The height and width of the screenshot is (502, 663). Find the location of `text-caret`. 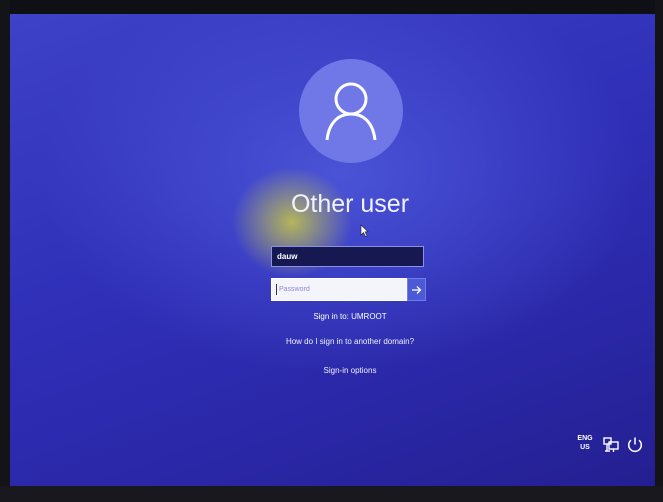

text-caret is located at coordinates (276, 289).